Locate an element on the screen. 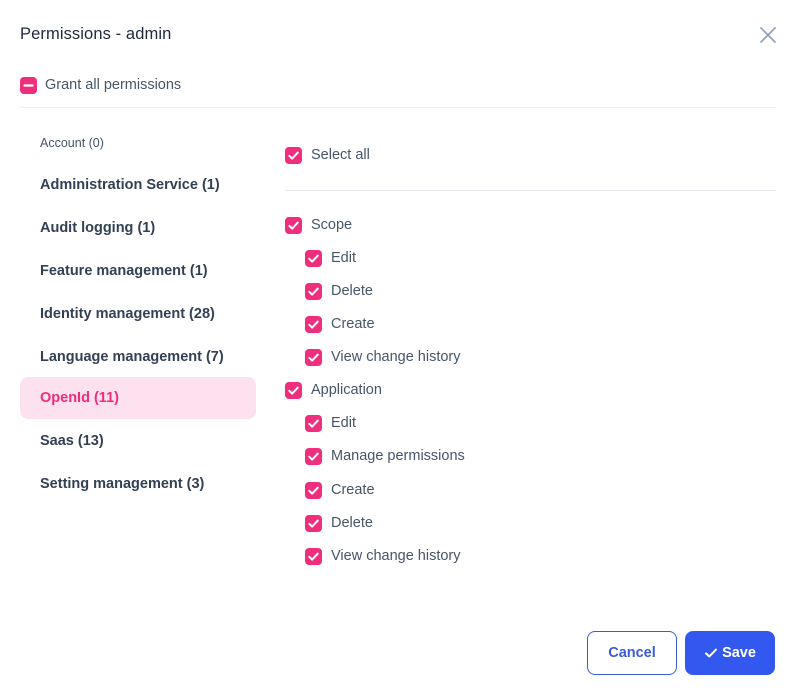 The image size is (797, 697). cancel-button-label: Cancel is located at coordinates (632, 653).